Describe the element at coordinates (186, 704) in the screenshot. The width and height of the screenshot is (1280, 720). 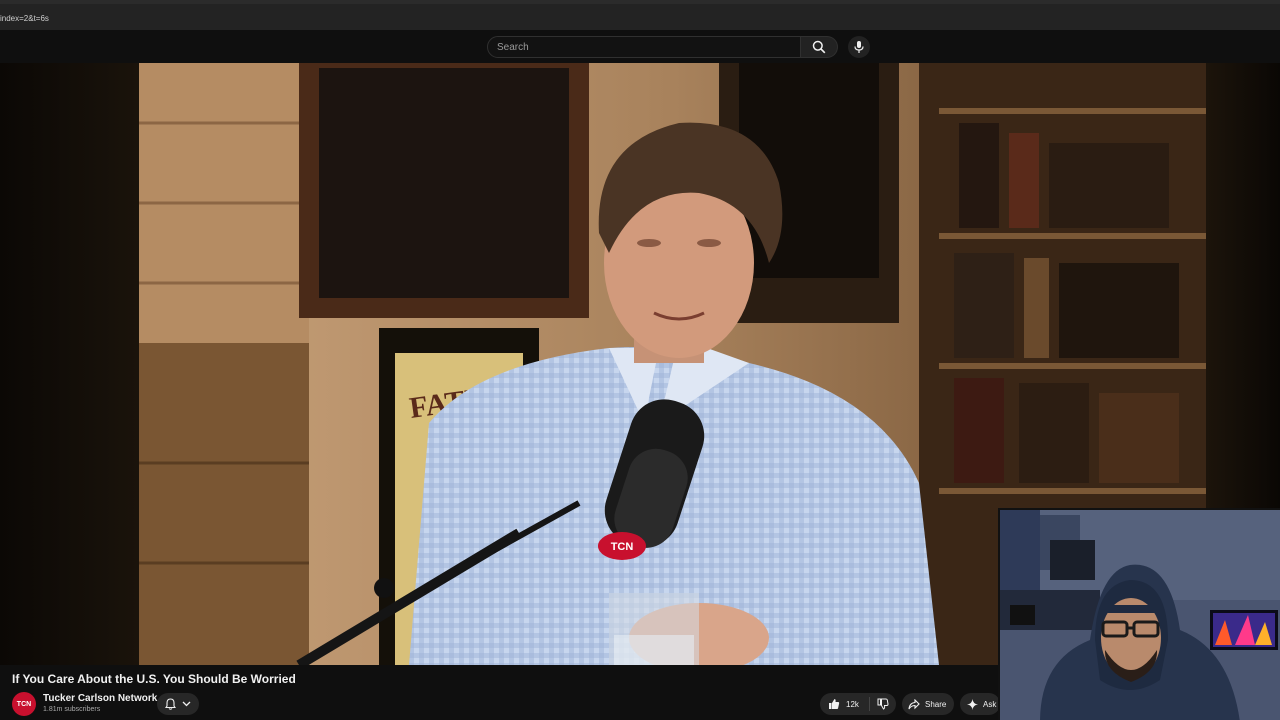
I see `chevron-down-icon` at that location.